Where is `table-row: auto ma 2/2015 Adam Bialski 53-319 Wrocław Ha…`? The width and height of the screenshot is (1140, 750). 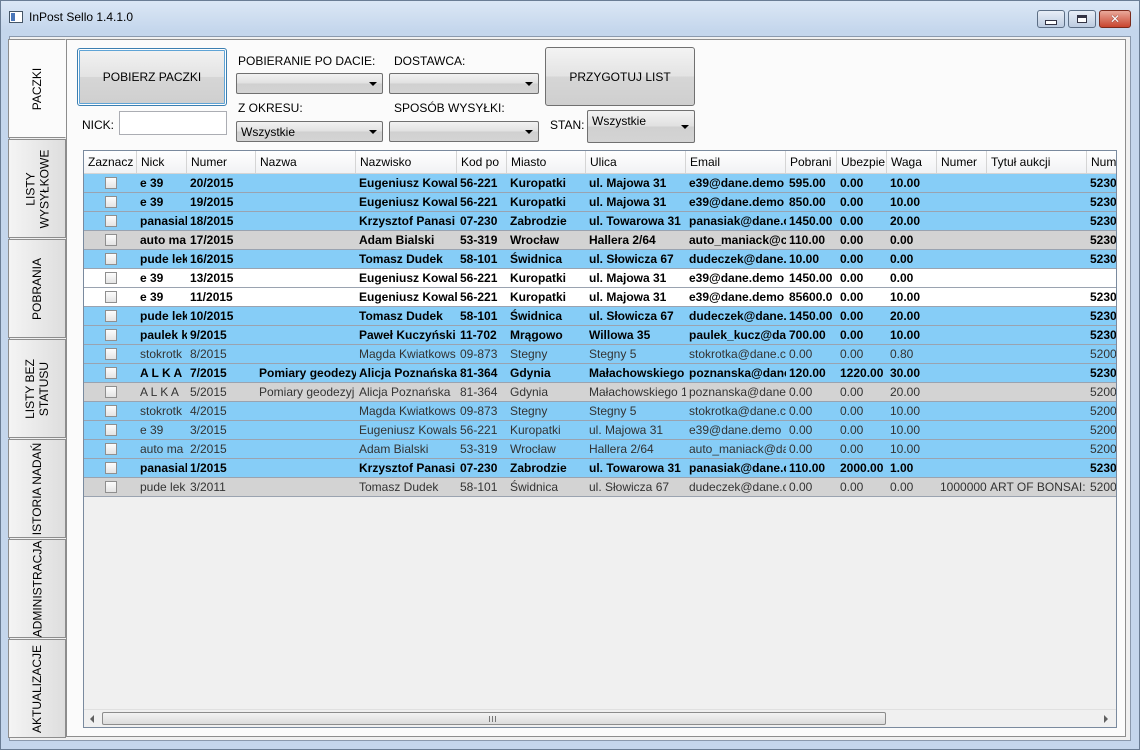 table-row: auto ma 2/2015 Adam Bialski 53-319 Wrocław Ha… is located at coordinates (600, 449).